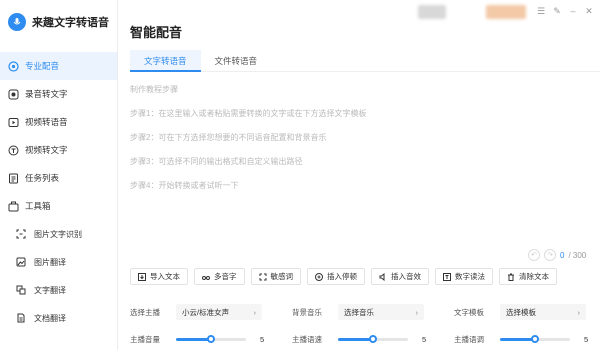 The height and width of the screenshot is (350, 600). I want to click on sidebar-item-label: 工具箱, so click(38, 206).